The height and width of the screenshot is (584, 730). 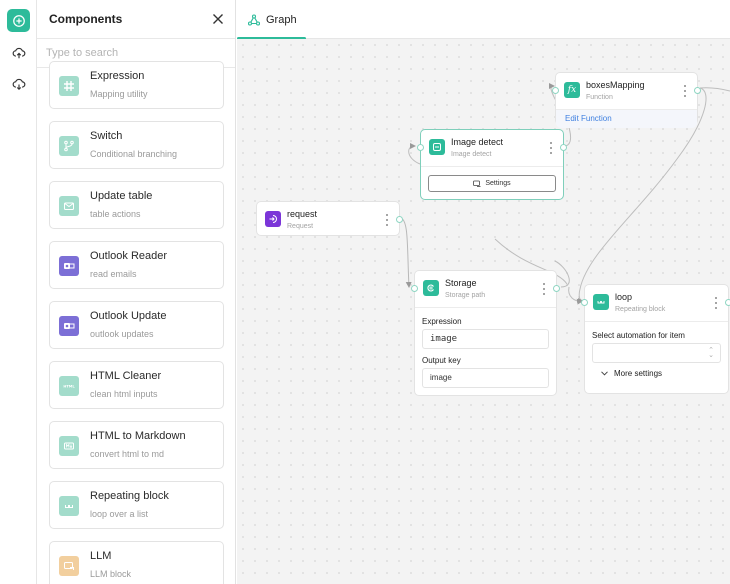 What do you see at coordinates (128, 316) in the screenshot?
I see `component-name: Outlook Update` at bounding box center [128, 316].